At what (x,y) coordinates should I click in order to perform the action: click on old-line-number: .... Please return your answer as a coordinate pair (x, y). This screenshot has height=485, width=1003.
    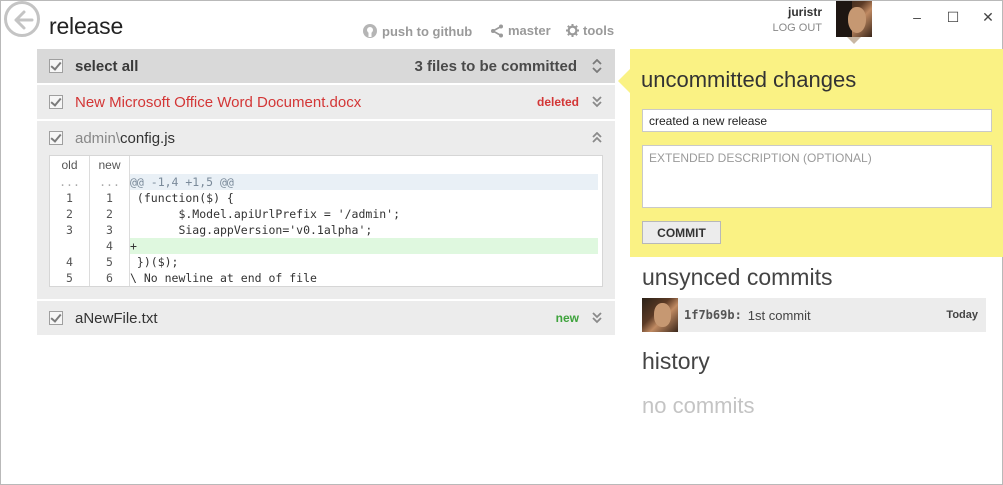
    Looking at the image, I should click on (70, 182).